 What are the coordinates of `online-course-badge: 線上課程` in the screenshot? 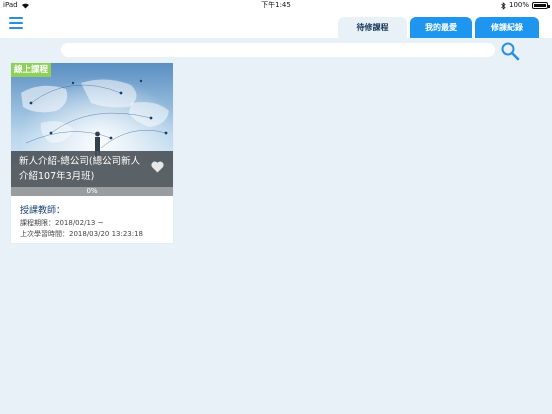 It's located at (31, 70).